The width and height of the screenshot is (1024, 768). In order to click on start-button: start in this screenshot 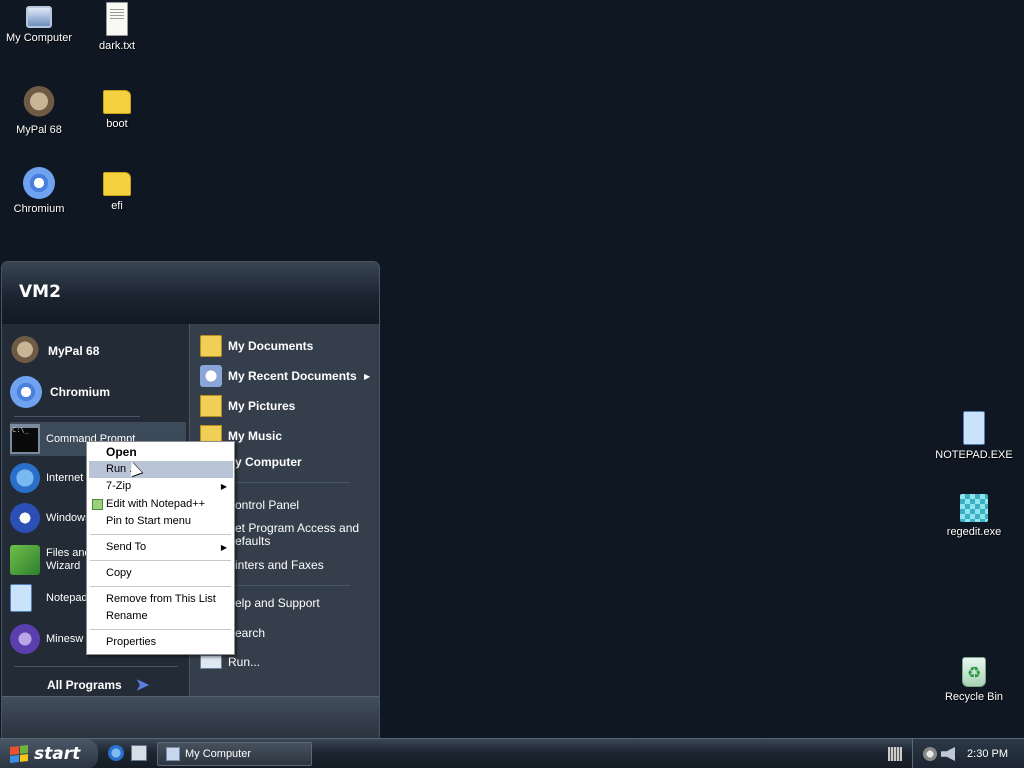, I will do `click(49, 753)`.